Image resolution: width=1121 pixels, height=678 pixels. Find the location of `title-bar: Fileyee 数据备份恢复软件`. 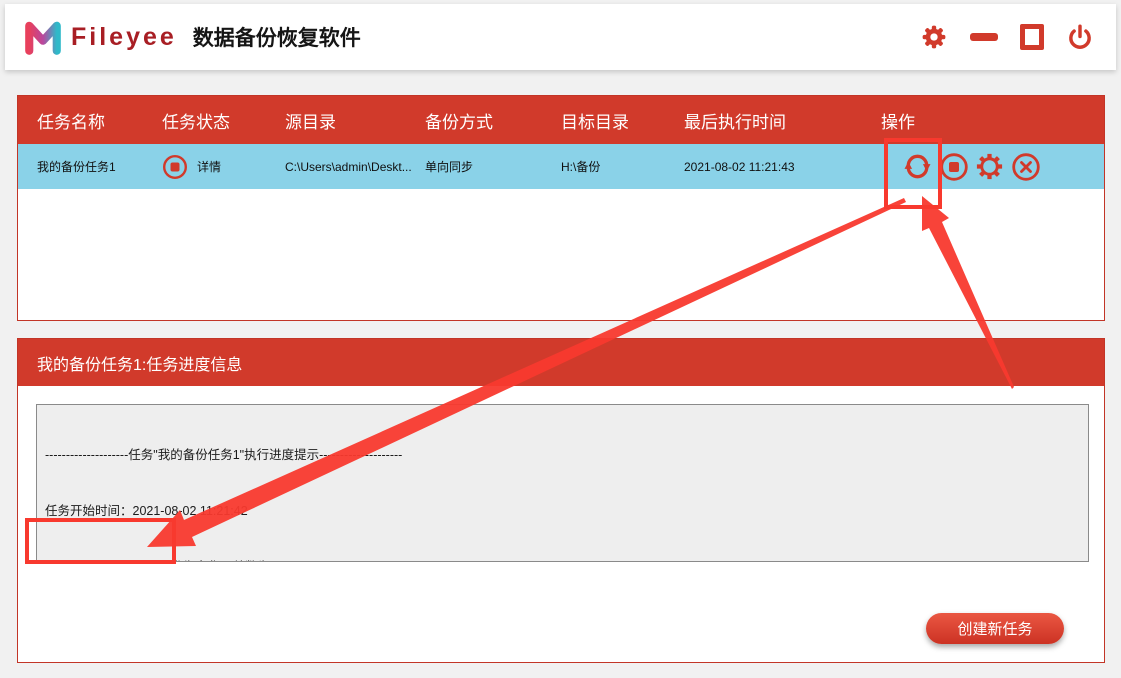

title-bar: Fileyee 数据备份恢复软件 is located at coordinates (560, 37).